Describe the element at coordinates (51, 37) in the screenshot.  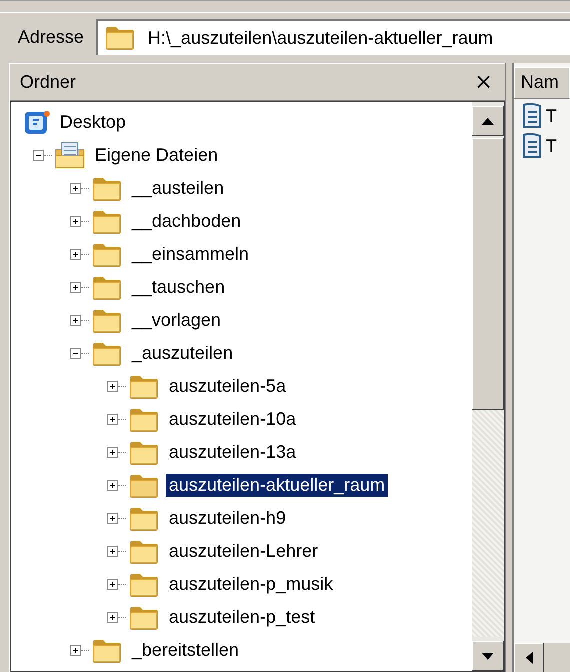
I see `address-label: Adresse` at that location.